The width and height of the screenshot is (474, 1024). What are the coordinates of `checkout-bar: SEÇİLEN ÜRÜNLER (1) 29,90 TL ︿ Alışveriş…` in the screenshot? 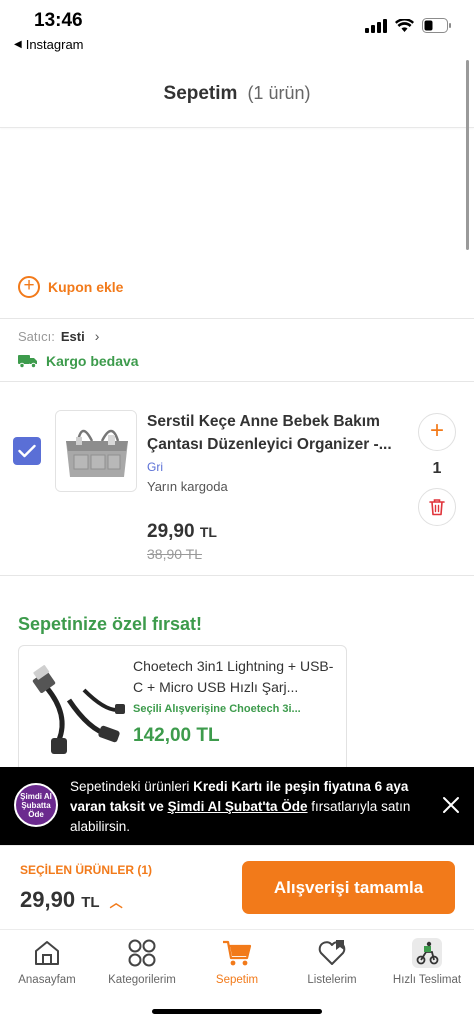 It's located at (237, 887).